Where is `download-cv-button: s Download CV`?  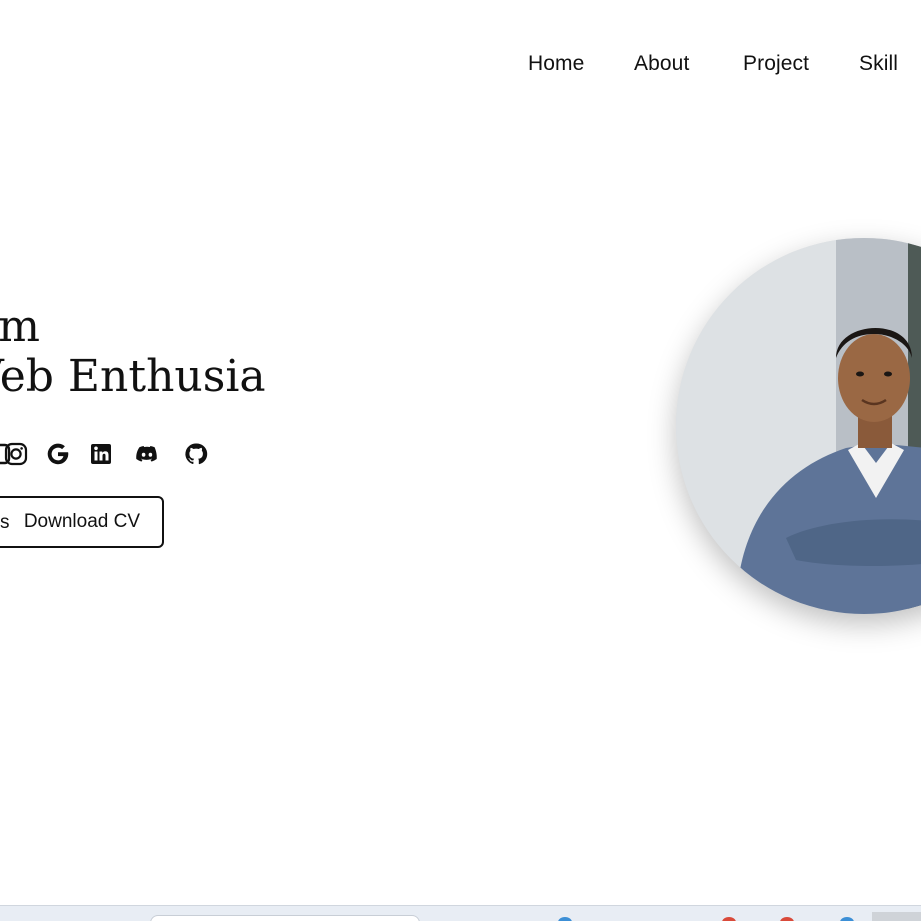 download-cv-button: s Download CV is located at coordinates (82, 522).